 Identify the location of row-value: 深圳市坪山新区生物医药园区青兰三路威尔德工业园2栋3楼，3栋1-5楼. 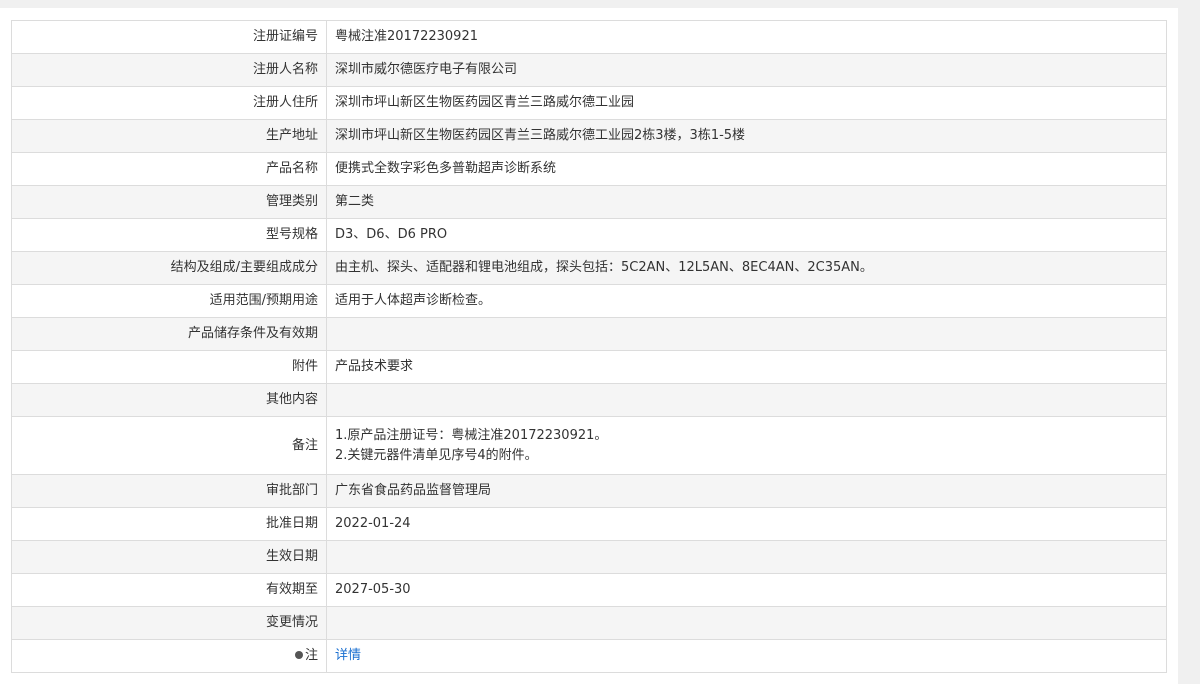
(746, 136).